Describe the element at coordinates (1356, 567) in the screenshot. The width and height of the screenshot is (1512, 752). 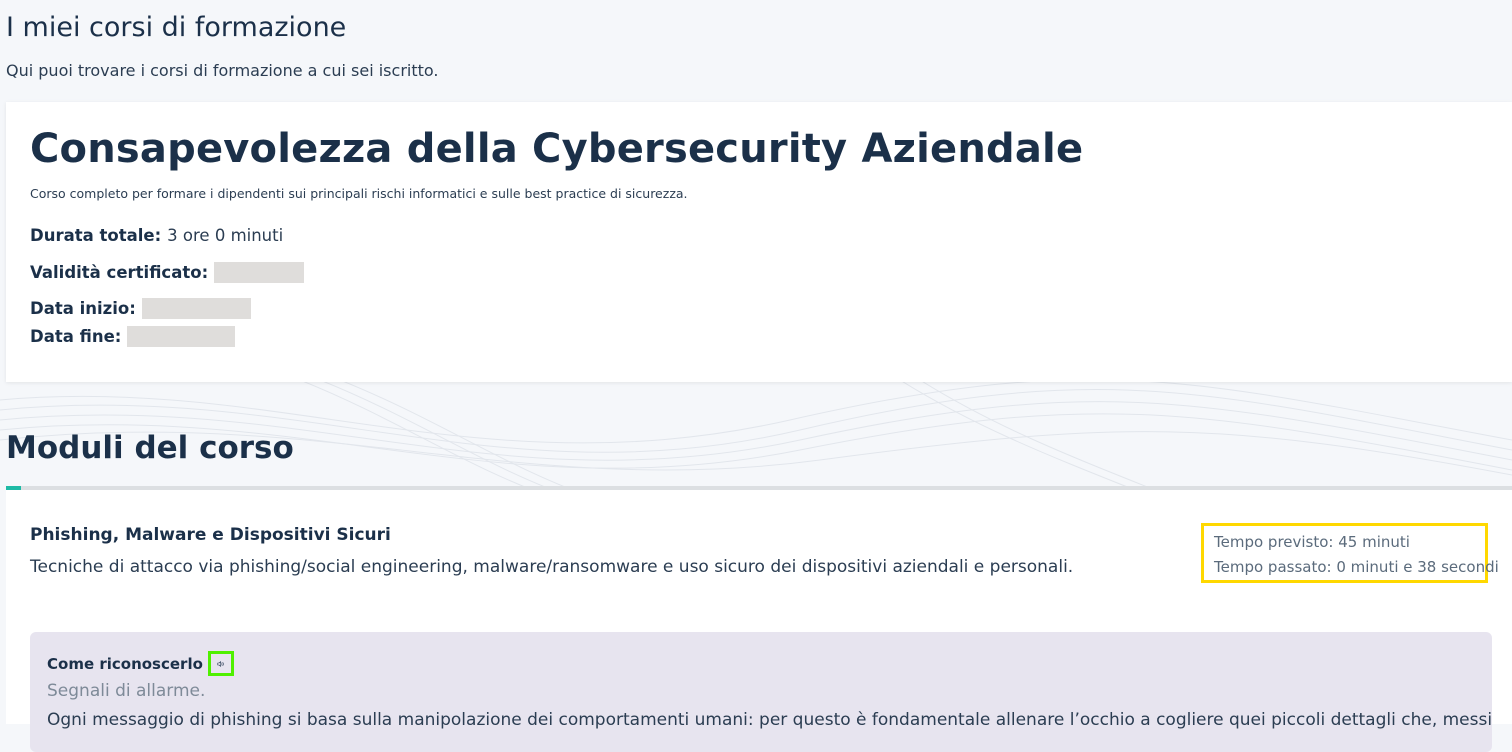
I see `elapsed-time: Tempo passato: 0 minuti e 38 secondi` at that location.